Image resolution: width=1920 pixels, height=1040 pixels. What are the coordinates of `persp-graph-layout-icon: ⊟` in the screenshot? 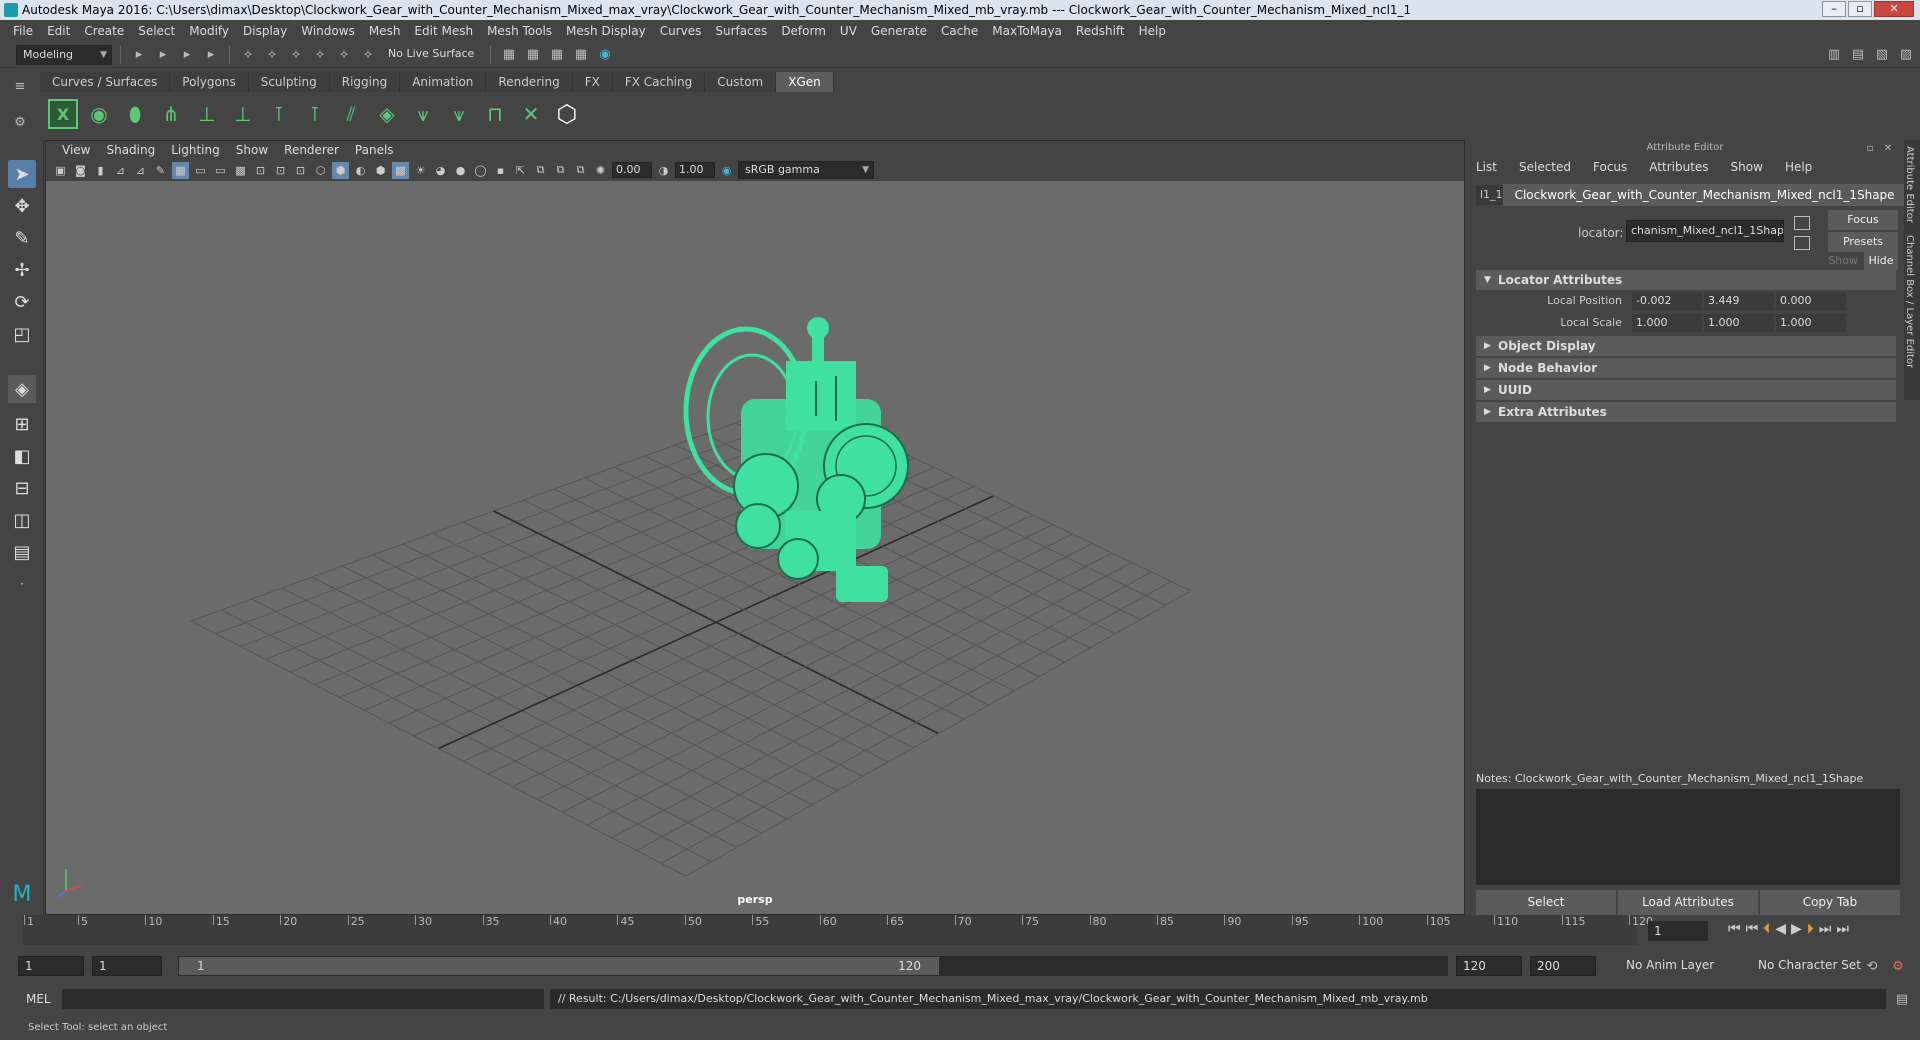 It's located at (22, 488).